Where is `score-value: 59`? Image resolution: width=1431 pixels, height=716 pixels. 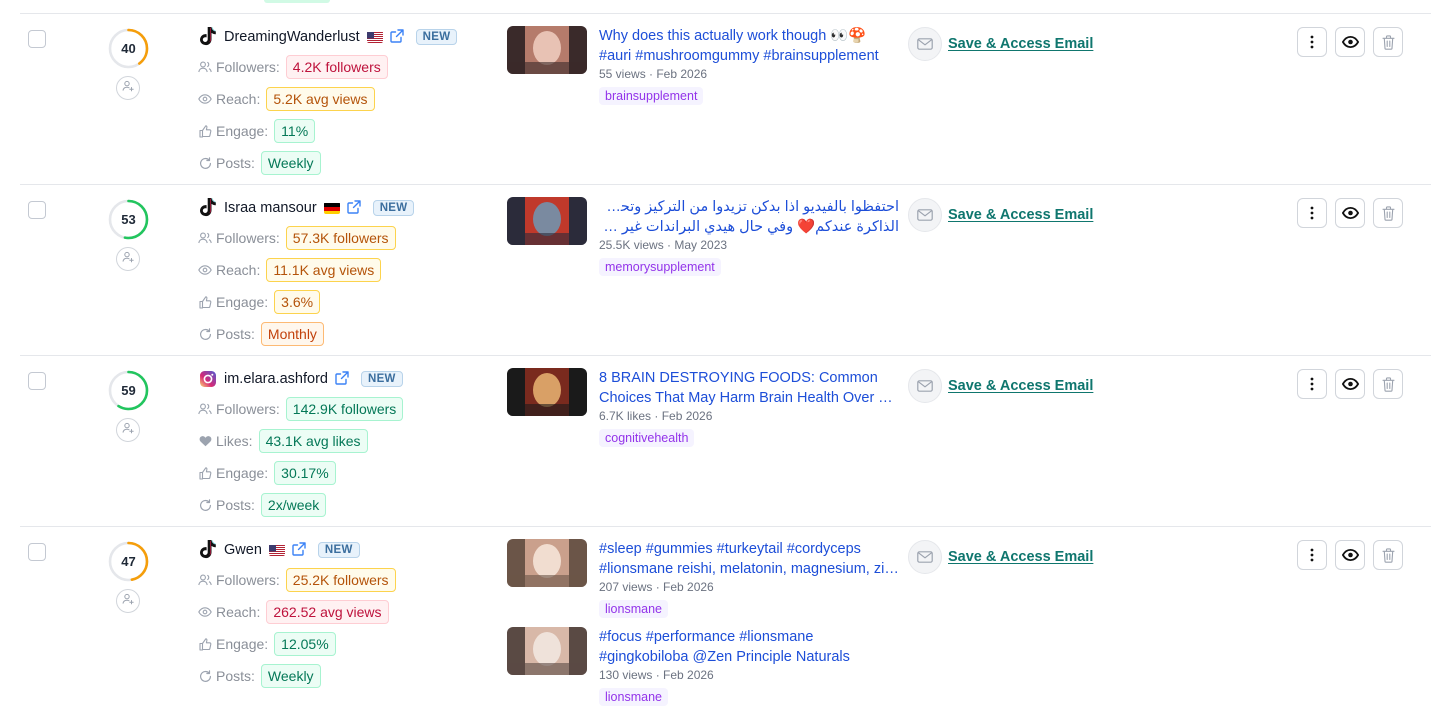 score-value: 59 is located at coordinates (128, 390).